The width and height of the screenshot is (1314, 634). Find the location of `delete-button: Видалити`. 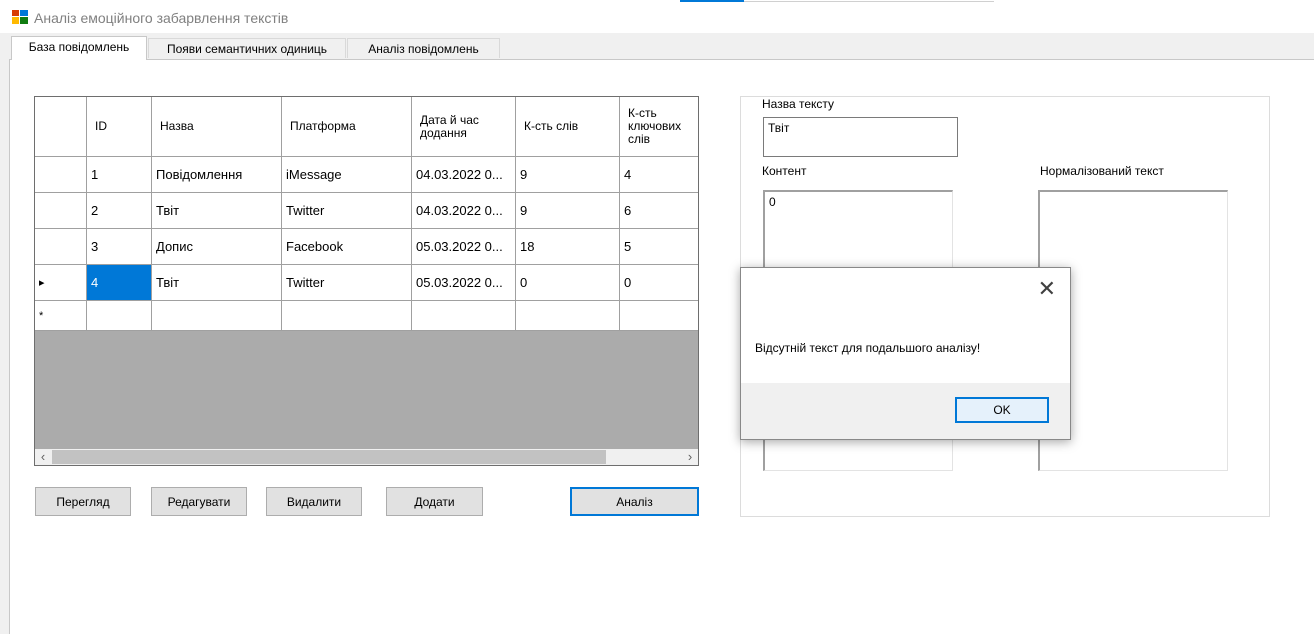

delete-button: Видалити is located at coordinates (314, 501).